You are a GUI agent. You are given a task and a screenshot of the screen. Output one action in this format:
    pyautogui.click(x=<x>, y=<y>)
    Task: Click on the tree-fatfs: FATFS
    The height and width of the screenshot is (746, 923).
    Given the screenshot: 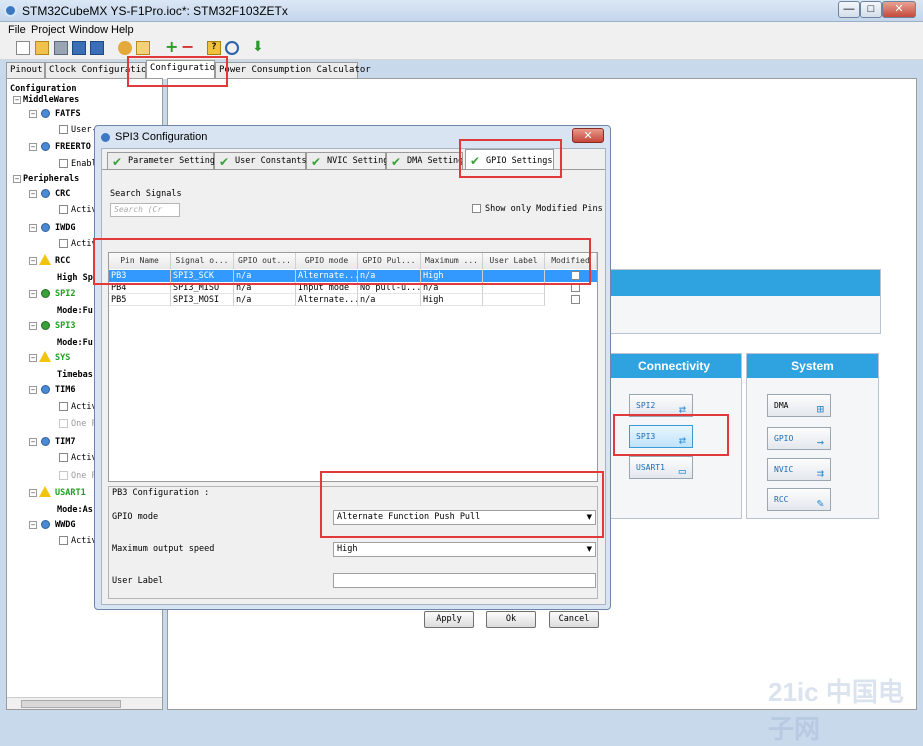 What is the action you would take?
    pyautogui.click(x=68, y=114)
    